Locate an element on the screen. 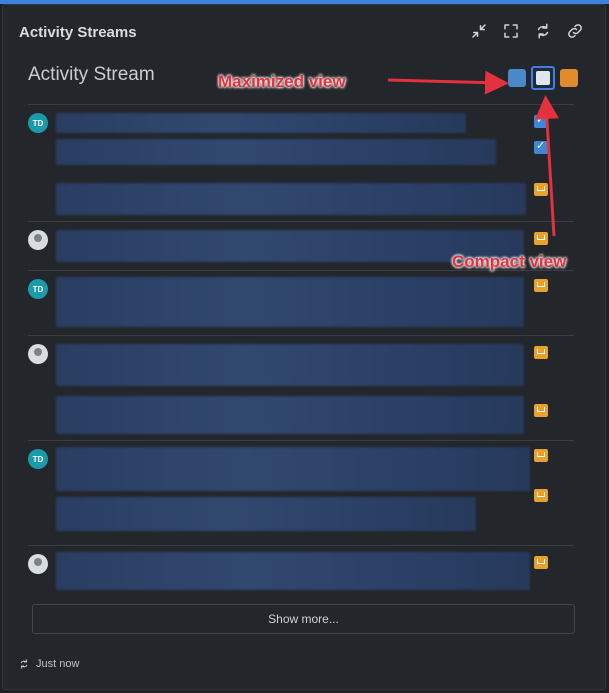 The width and height of the screenshot is (609, 693). annotation-maximized: Maximized view is located at coordinates (282, 81).